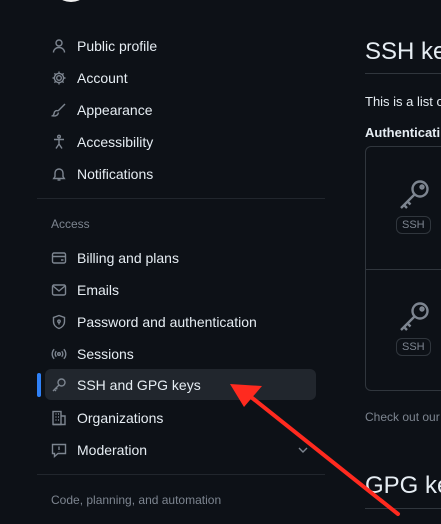 The width and height of the screenshot is (441, 524). Describe the element at coordinates (115, 174) in the screenshot. I see `sidebar-item-label: Notifications` at that location.